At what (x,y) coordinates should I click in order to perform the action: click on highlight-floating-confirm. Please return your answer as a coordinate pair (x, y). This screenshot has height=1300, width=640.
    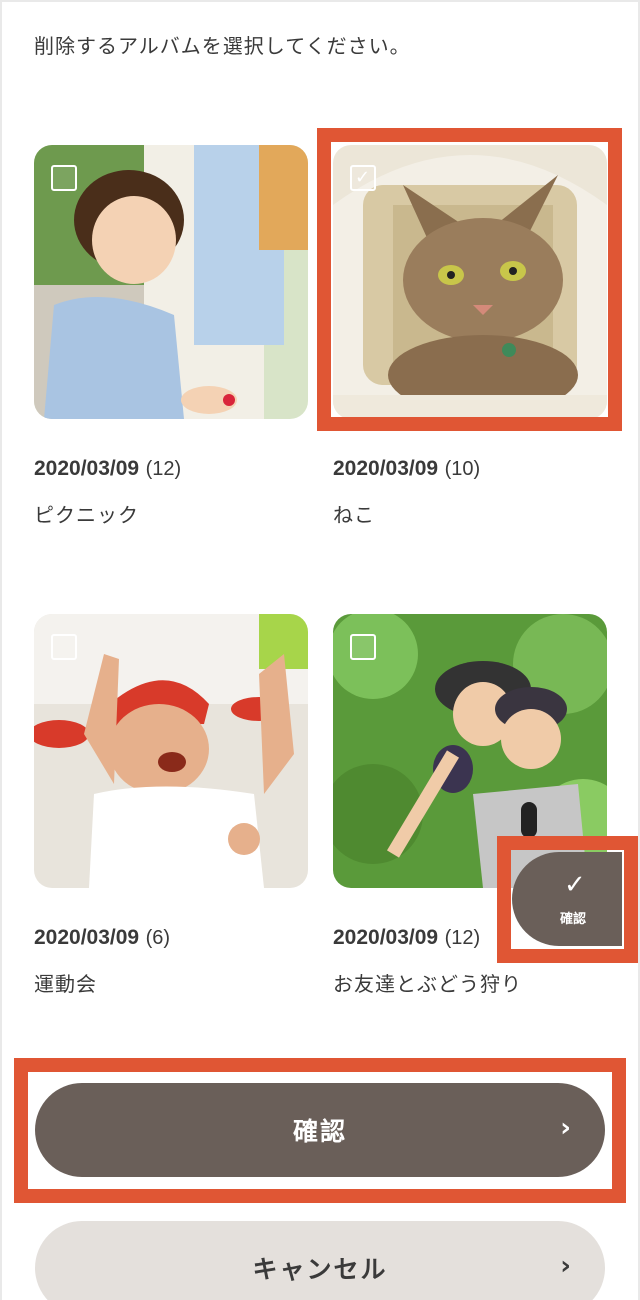
    Looking at the image, I should click on (567, 899).